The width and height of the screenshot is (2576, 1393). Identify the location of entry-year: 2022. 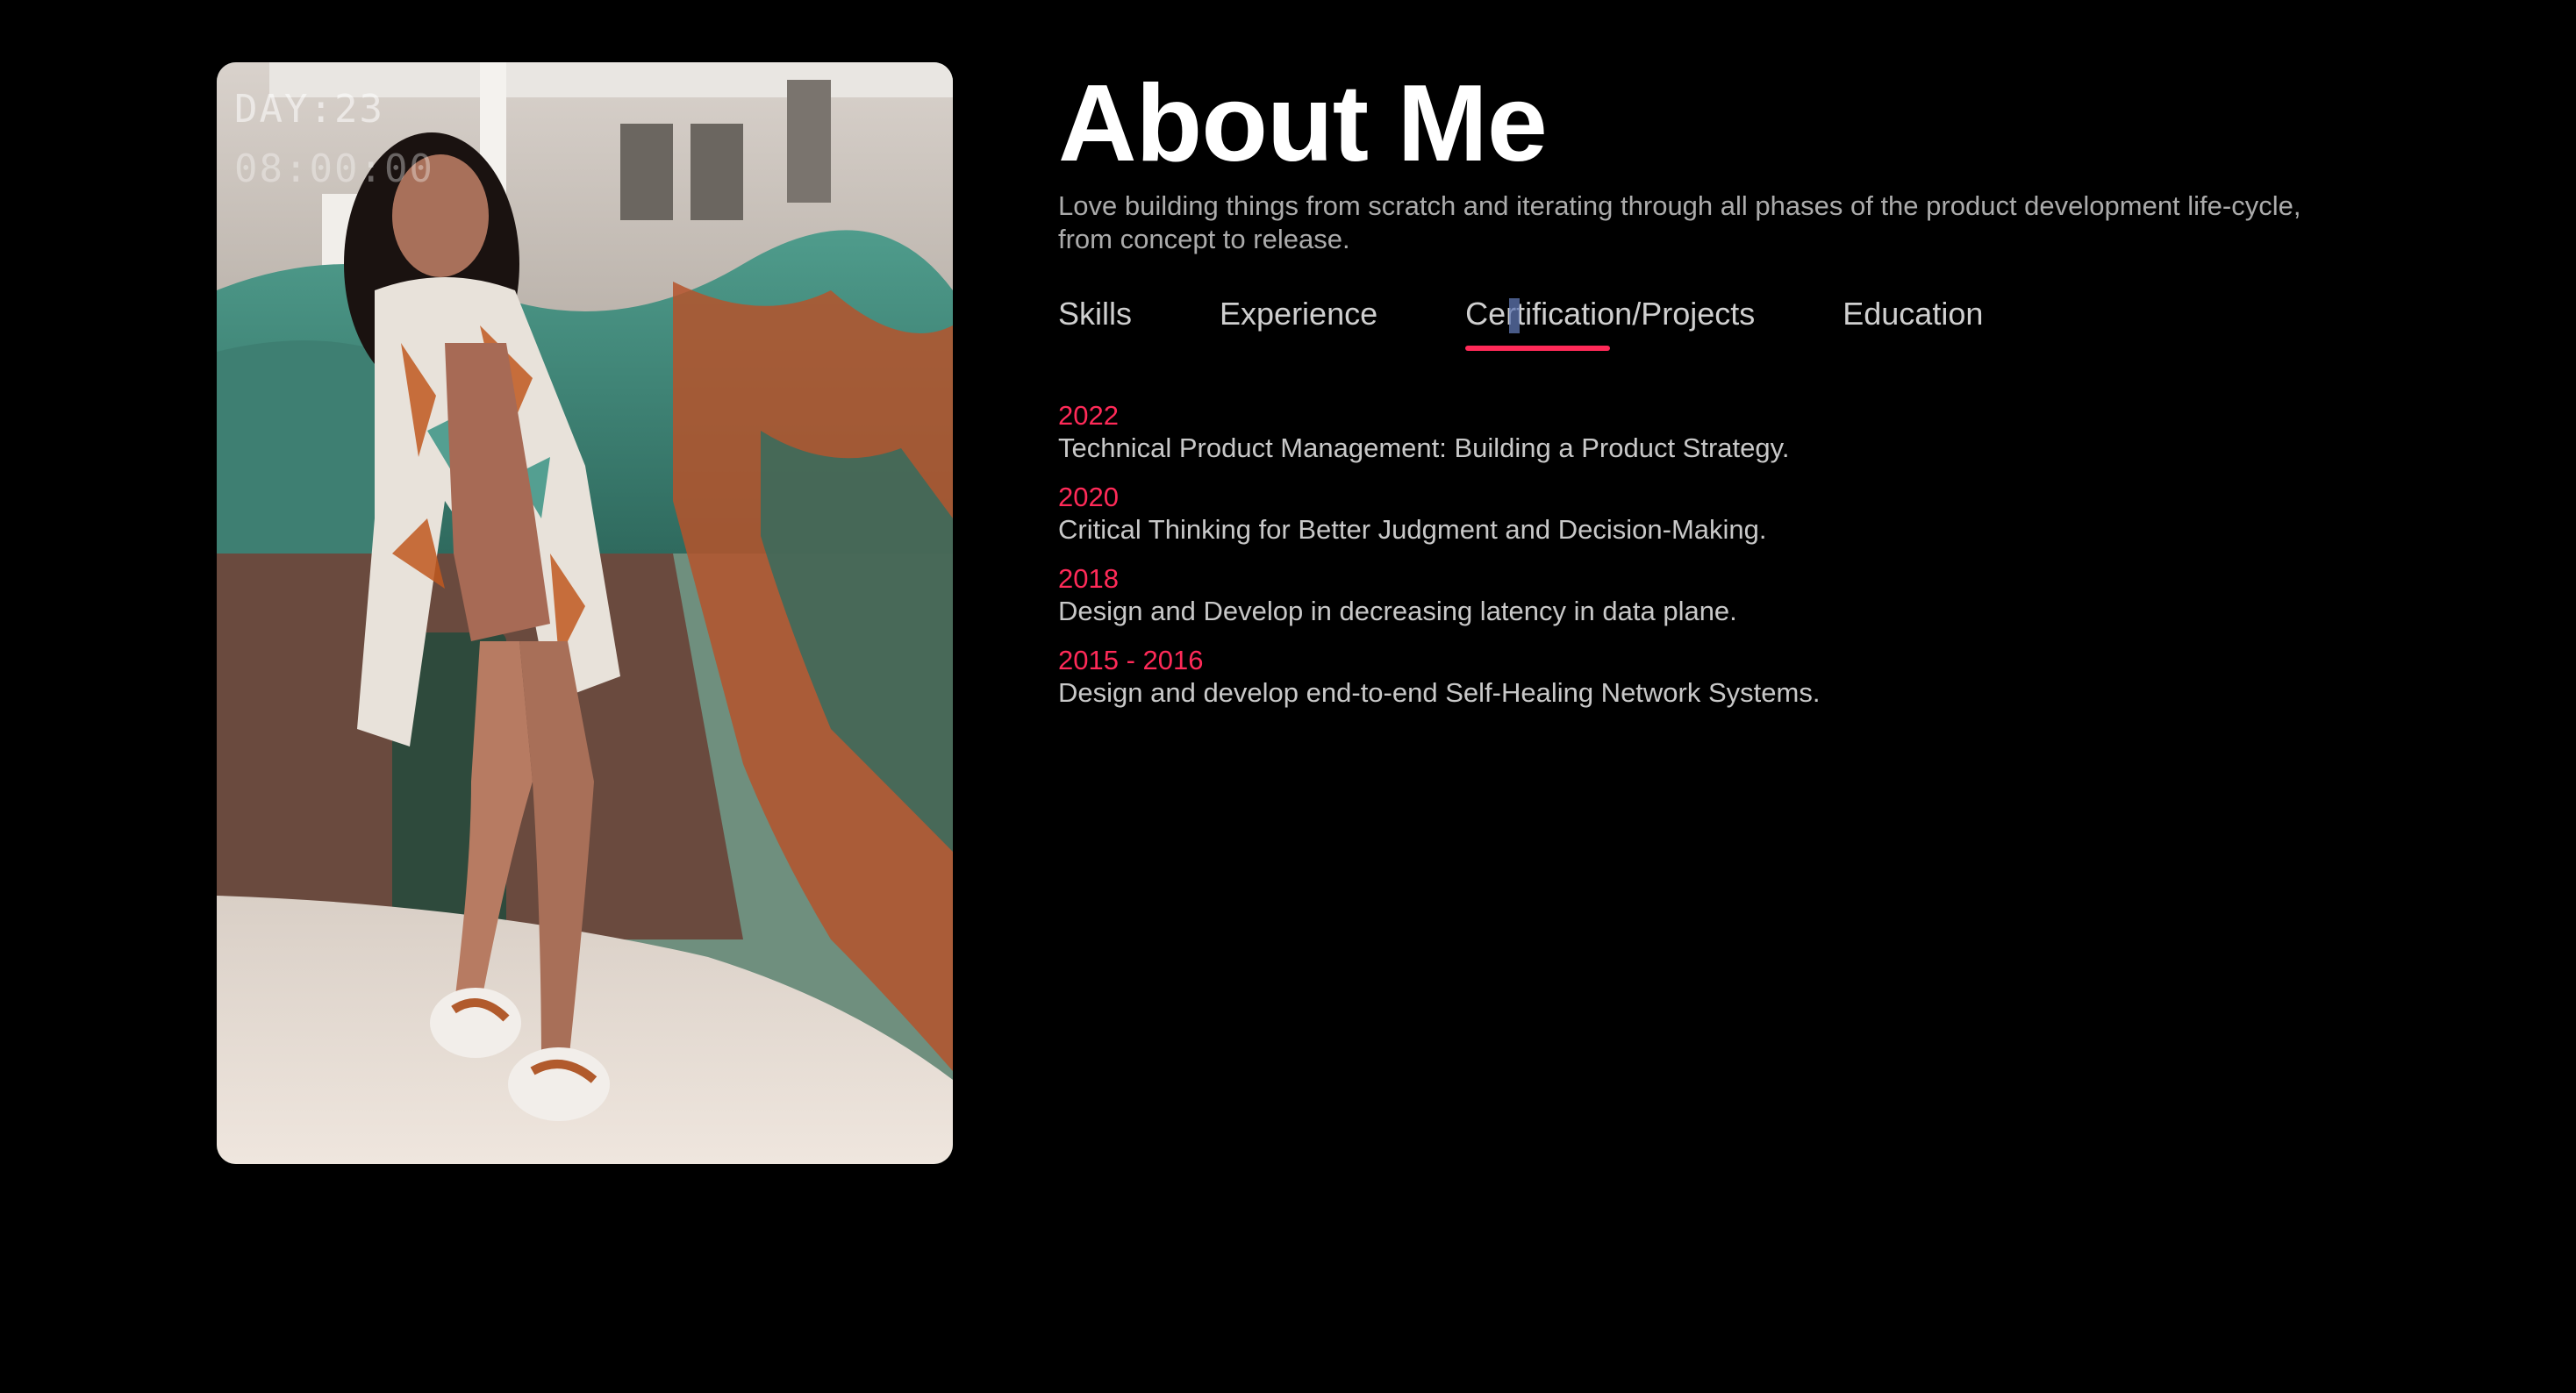
(1088, 415).